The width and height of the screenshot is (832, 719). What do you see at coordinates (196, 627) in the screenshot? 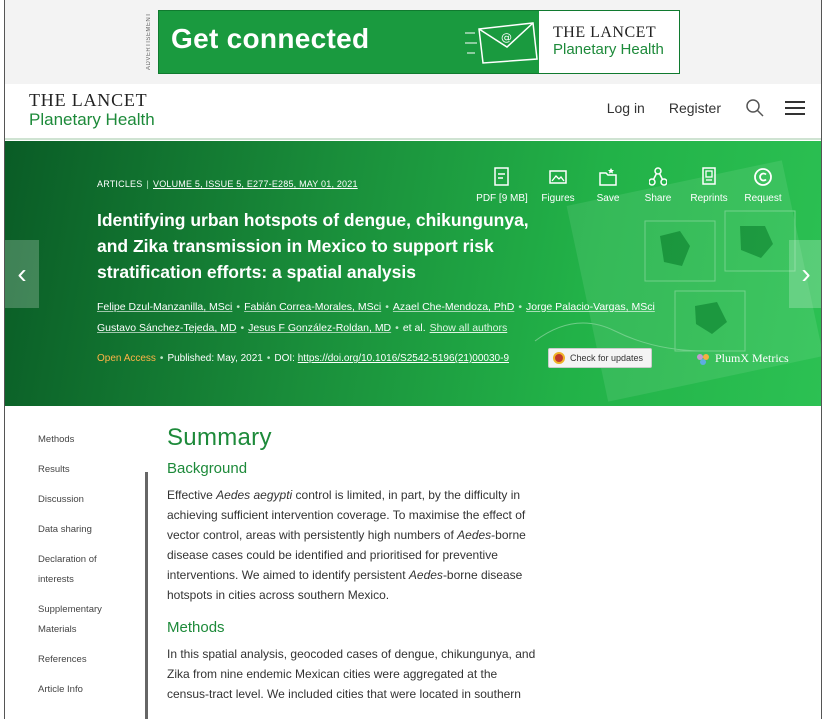
I see `methods-heading: Methods` at bounding box center [196, 627].